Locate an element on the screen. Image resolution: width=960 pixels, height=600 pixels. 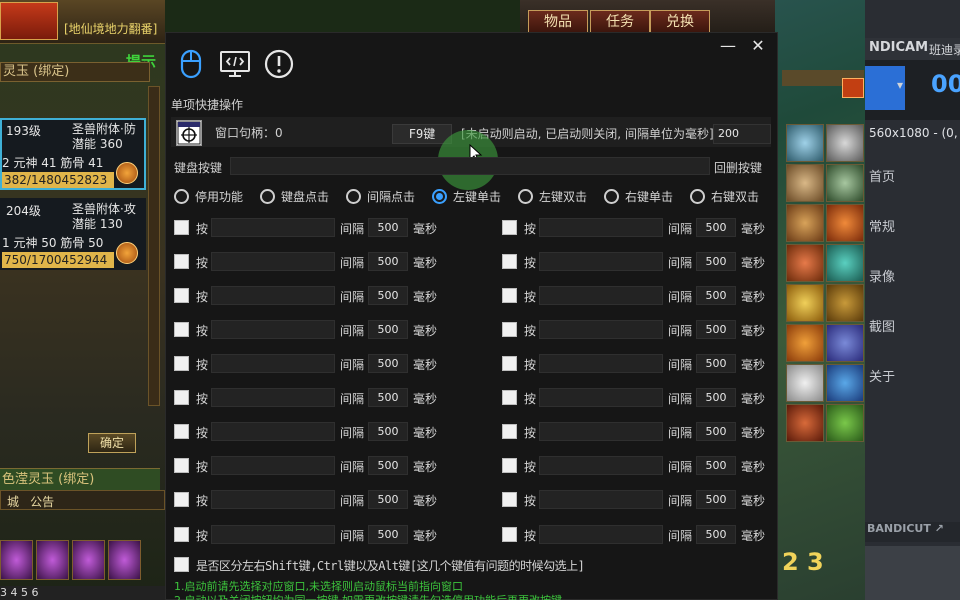
chevron-down-icon: ▾ is located at coordinates (900, 85).